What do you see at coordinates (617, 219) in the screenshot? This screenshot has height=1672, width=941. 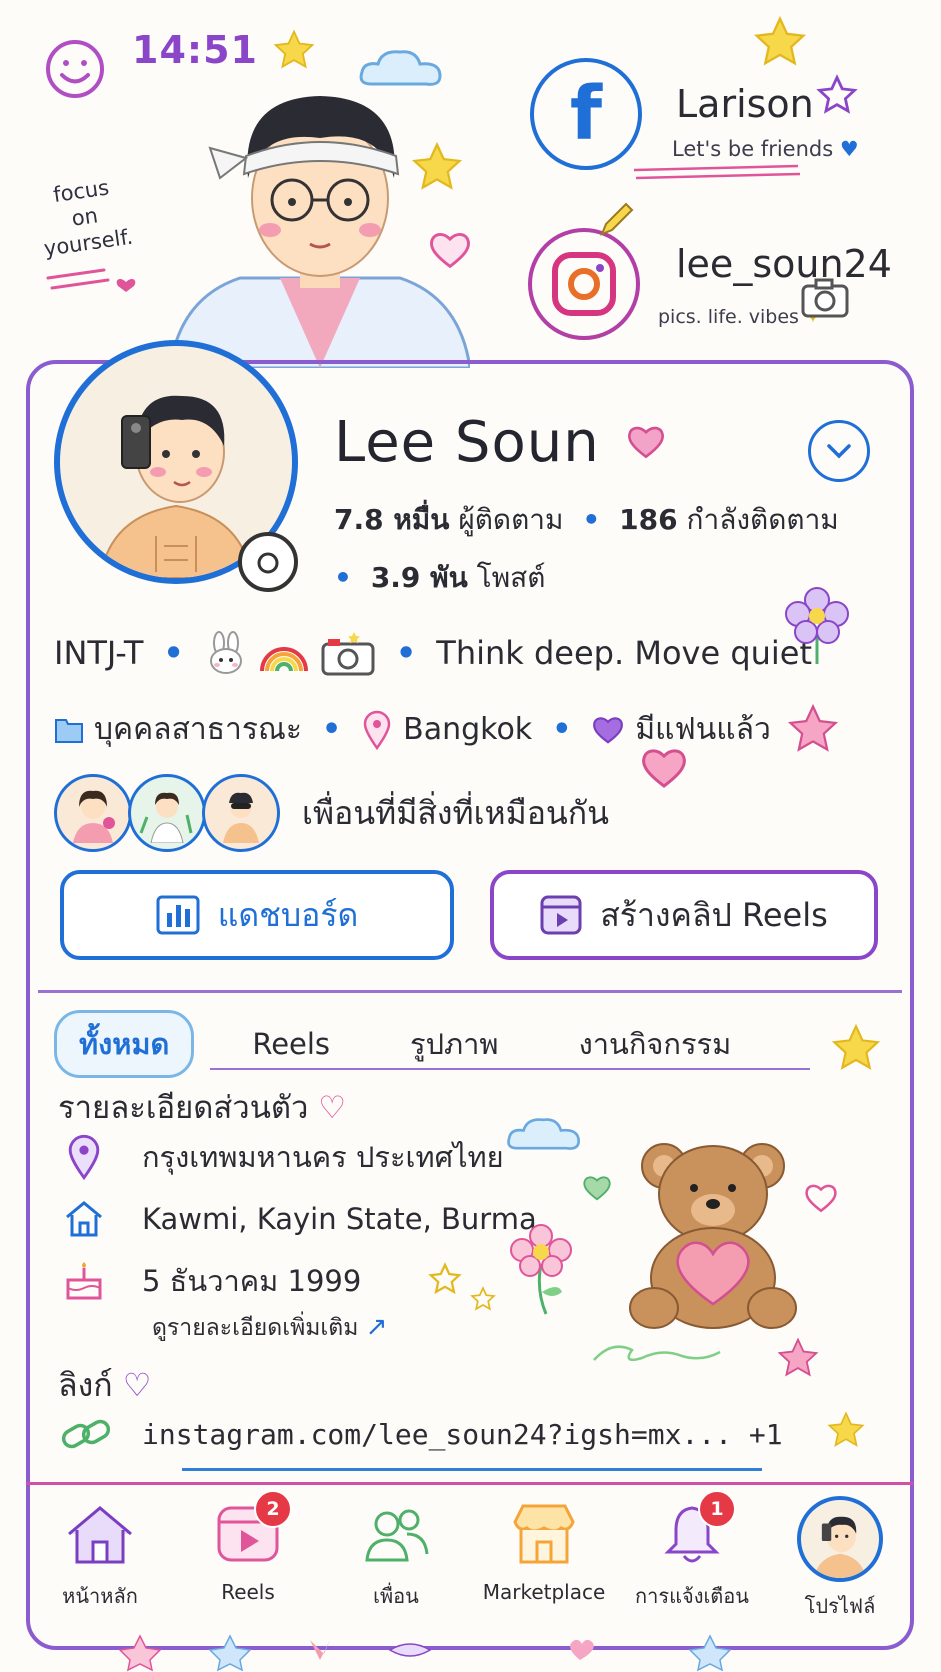 I see `pencil-icon` at bounding box center [617, 219].